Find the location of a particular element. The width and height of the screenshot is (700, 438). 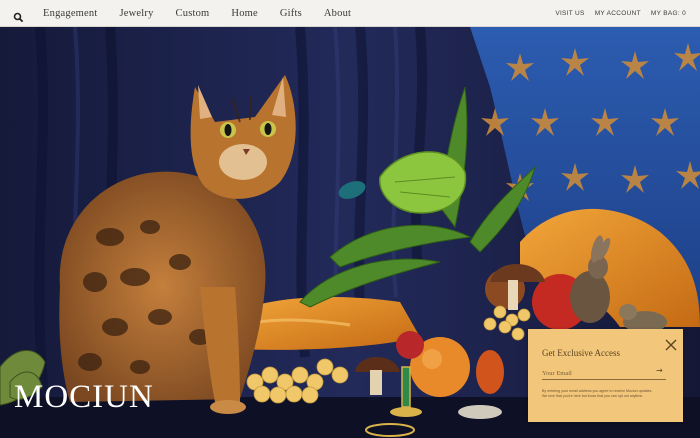

close-icon is located at coordinates (671, 343).